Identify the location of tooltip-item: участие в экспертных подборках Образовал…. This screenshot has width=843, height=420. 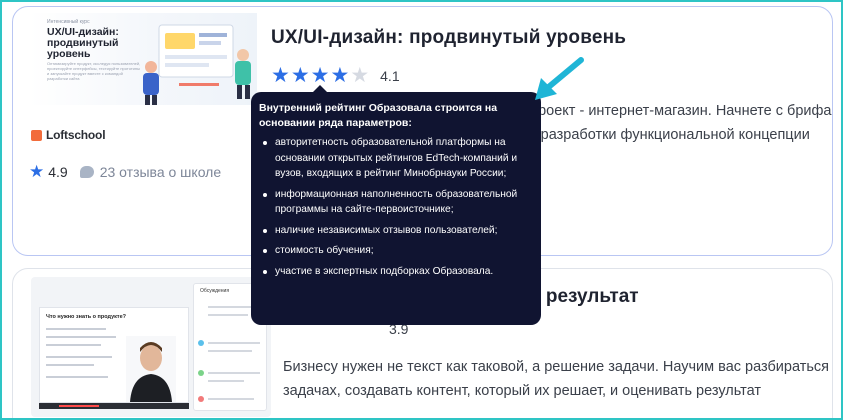
(394, 272).